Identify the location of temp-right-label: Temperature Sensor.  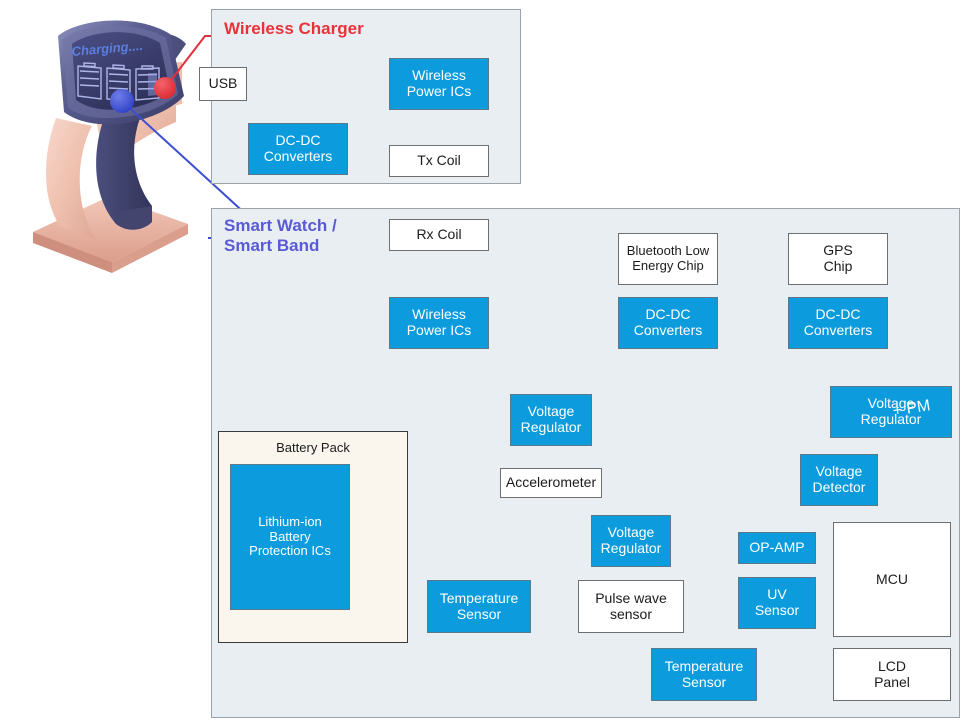
(704, 673).